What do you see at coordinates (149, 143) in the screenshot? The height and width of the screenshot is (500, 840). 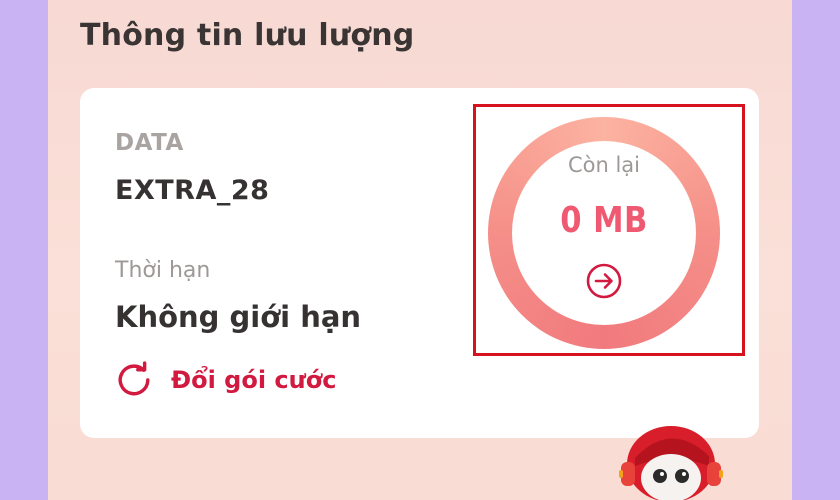 I see `package-type-label: DATA` at bounding box center [149, 143].